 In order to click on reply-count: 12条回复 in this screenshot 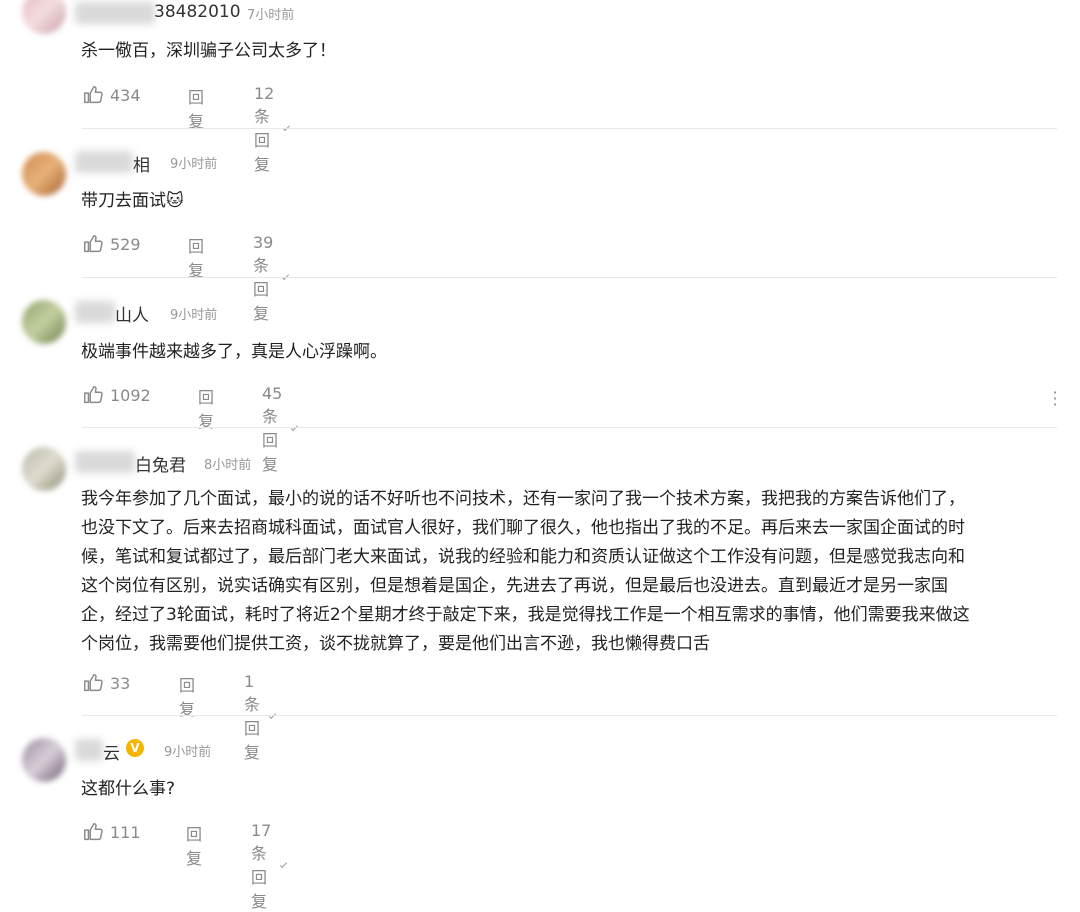, I will do `click(264, 129)`.